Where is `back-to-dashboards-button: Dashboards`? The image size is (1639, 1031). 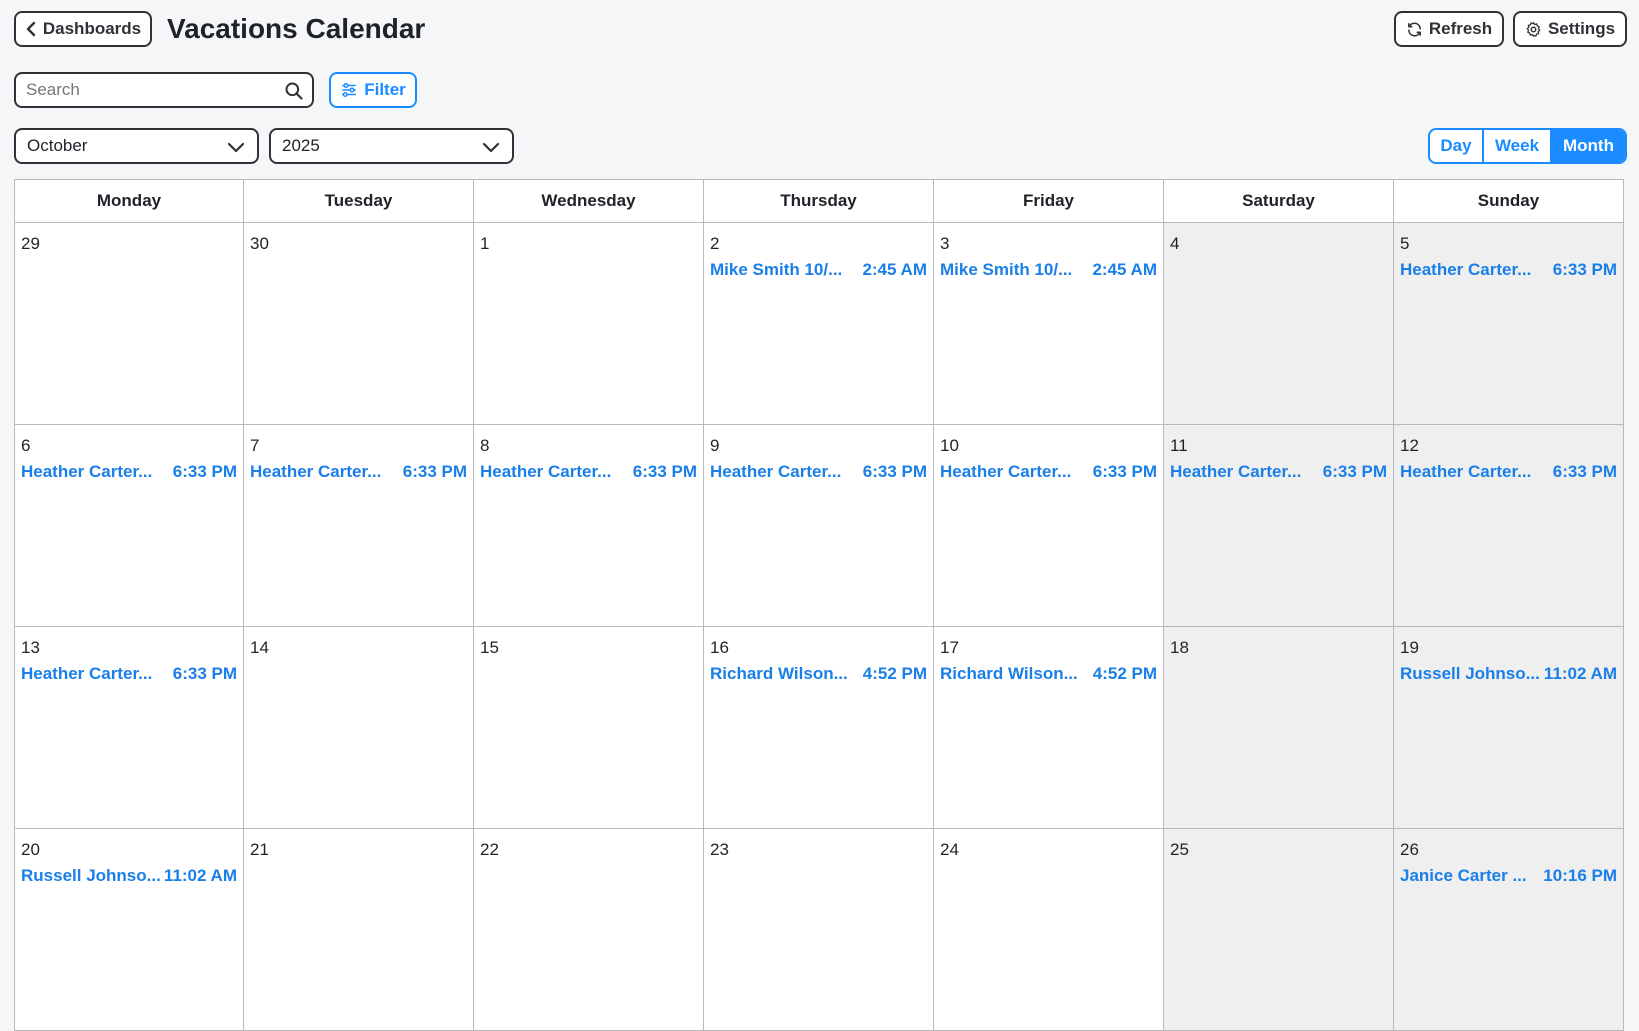 back-to-dashboards-button: Dashboards is located at coordinates (83, 29).